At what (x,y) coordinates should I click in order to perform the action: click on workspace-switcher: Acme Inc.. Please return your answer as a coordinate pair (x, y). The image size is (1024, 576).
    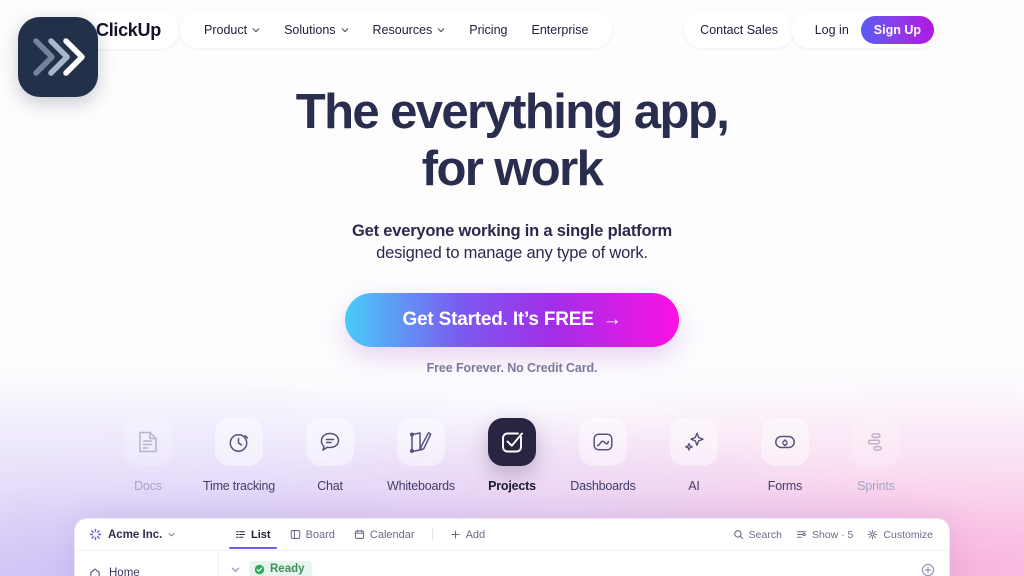
    Looking at the image, I should click on (147, 534).